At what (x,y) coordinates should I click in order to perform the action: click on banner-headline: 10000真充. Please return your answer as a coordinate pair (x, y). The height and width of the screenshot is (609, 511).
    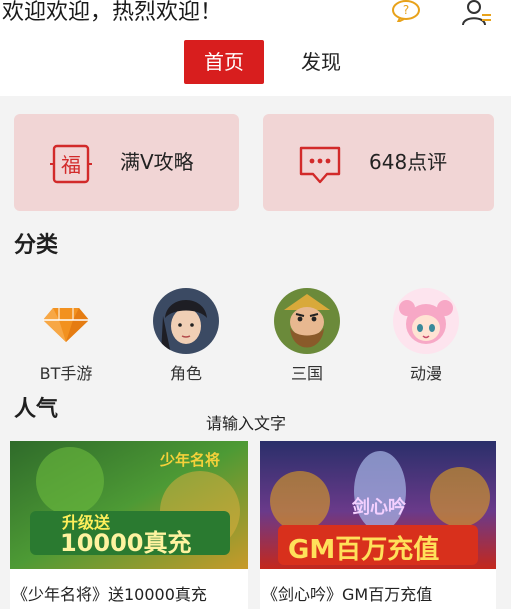
    Looking at the image, I should click on (126, 543).